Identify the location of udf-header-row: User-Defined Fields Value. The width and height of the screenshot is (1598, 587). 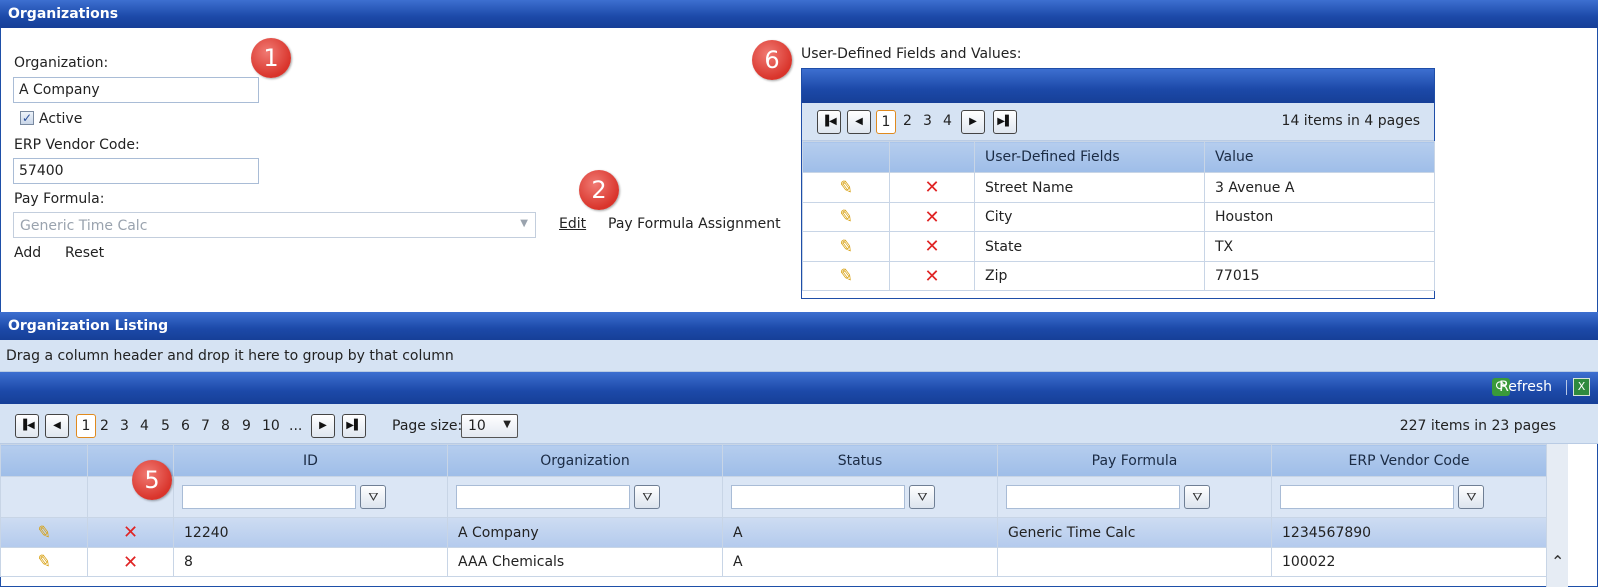
(1118, 157).